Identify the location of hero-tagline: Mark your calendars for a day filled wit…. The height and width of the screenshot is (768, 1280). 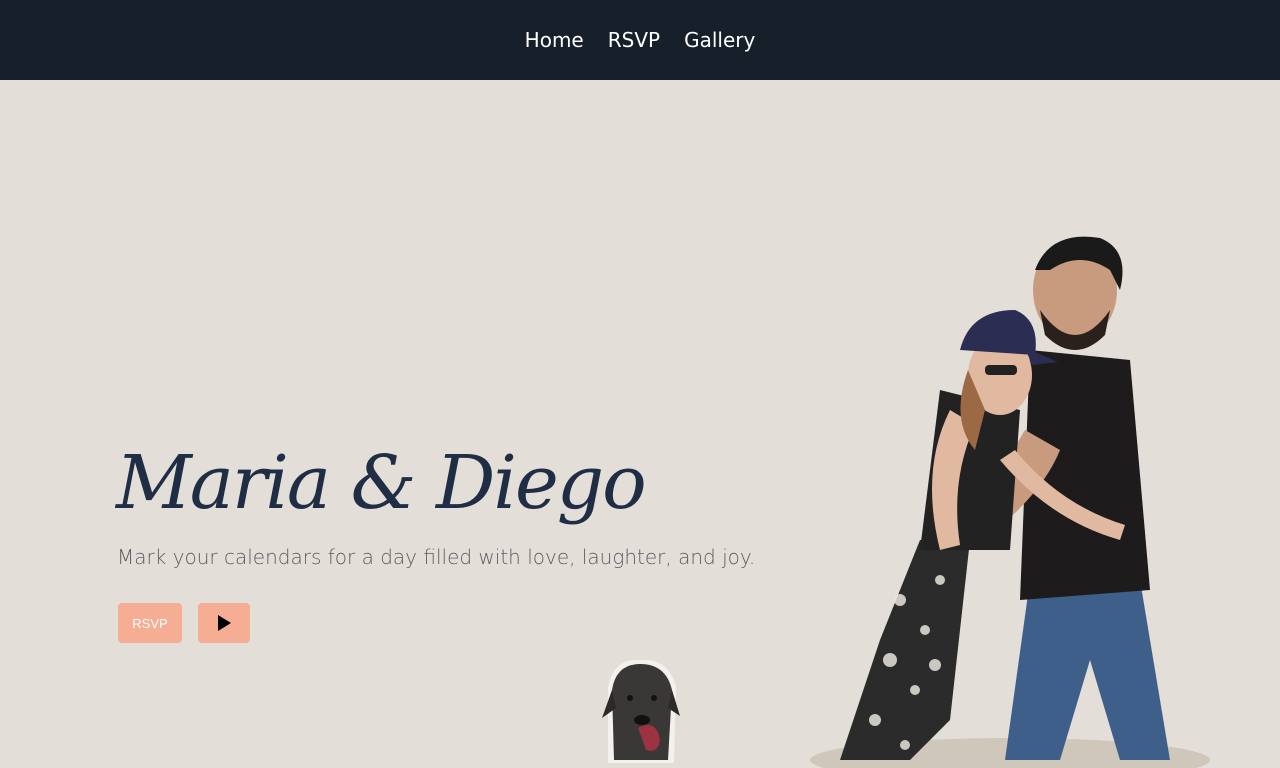
(436, 557).